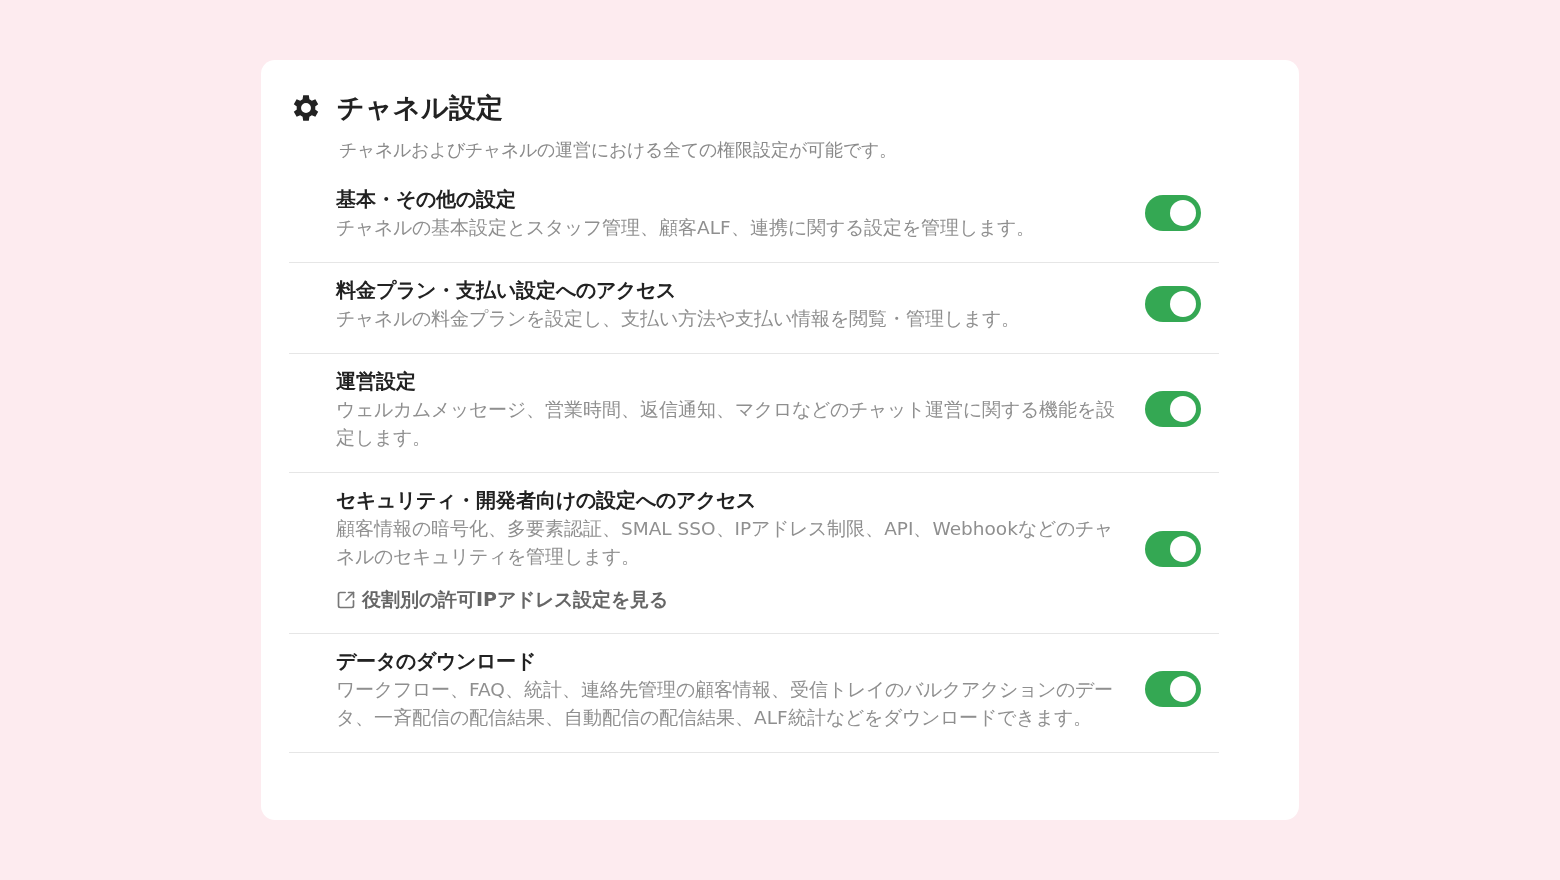 This screenshot has width=1560, height=880. Describe the element at coordinates (726, 424) in the screenshot. I see `setting-description: ウェルカムメッセージ、営業時間、返信通知、マクロなどのチャット運営に関する機能を設定します。` at that location.